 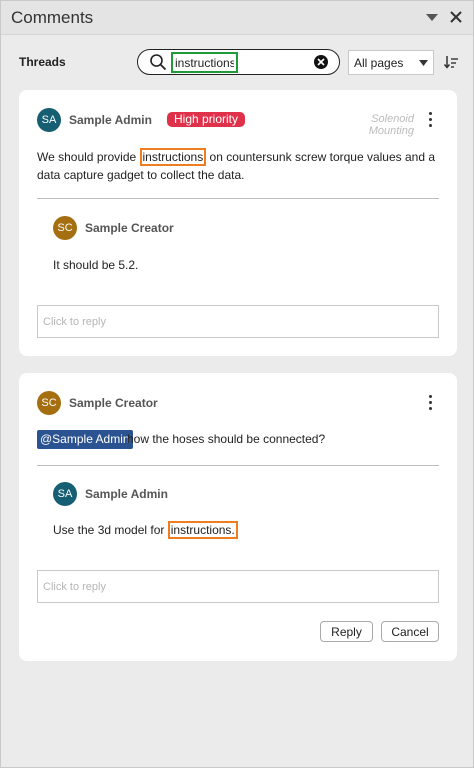 I want to click on search-input, so click(x=204, y=62).